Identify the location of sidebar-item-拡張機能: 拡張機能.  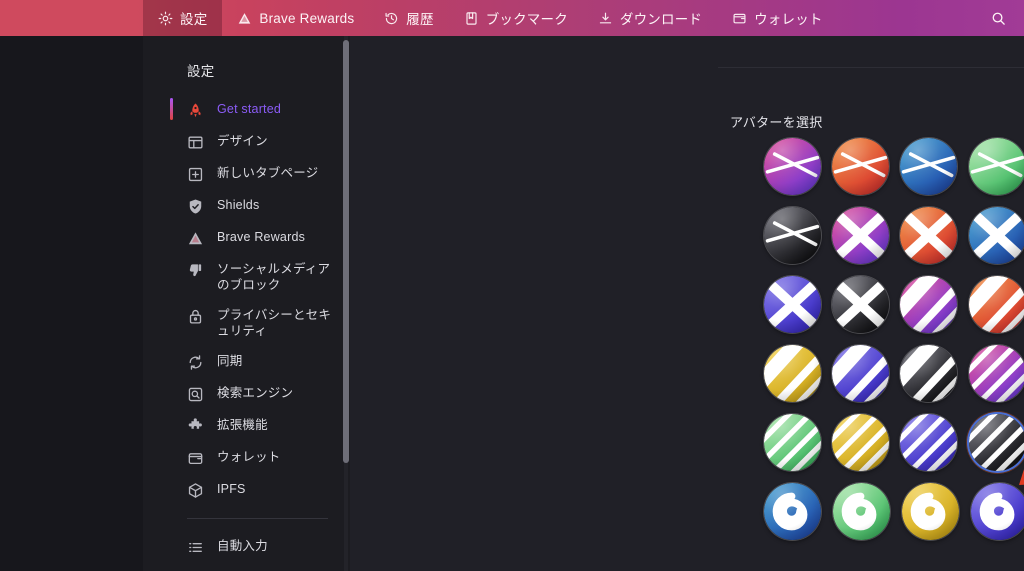
(246, 426).